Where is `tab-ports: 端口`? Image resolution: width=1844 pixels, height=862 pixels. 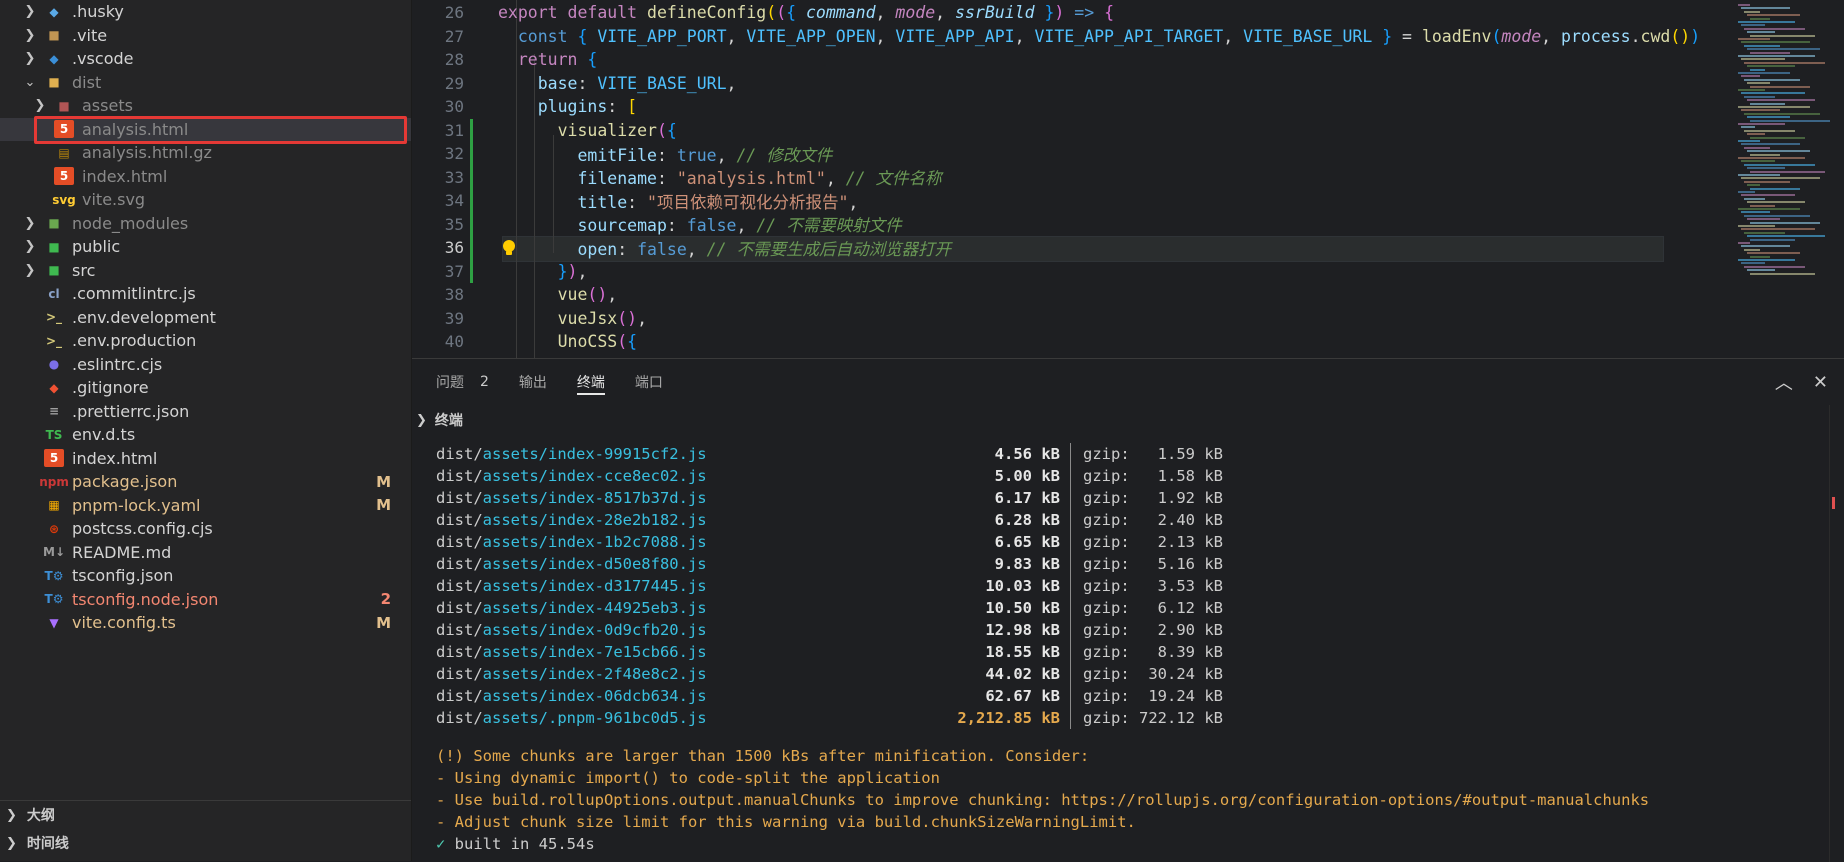 tab-ports: 端口 is located at coordinates (649, 382).